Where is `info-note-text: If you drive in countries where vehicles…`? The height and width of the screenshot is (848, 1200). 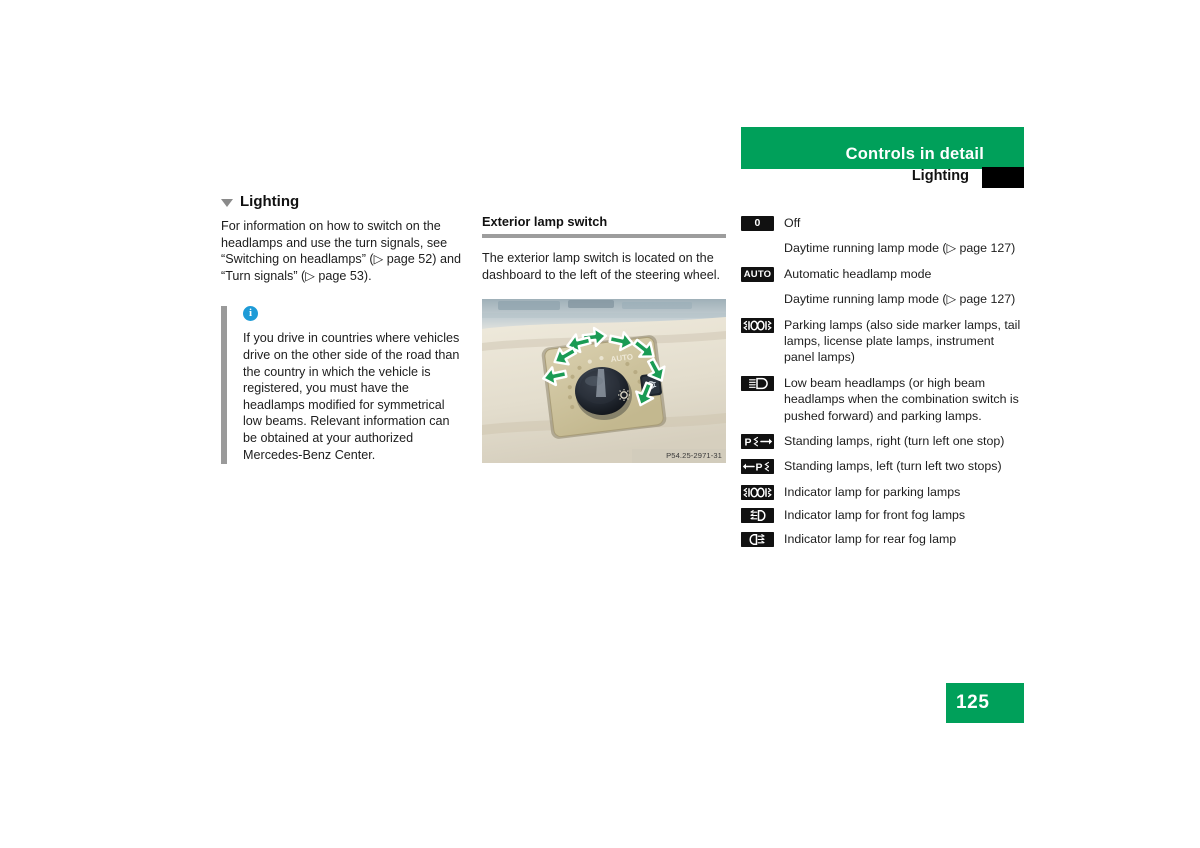
info-note-text: If you drive in countries where vehicles… is located at coordinates (351, 396).